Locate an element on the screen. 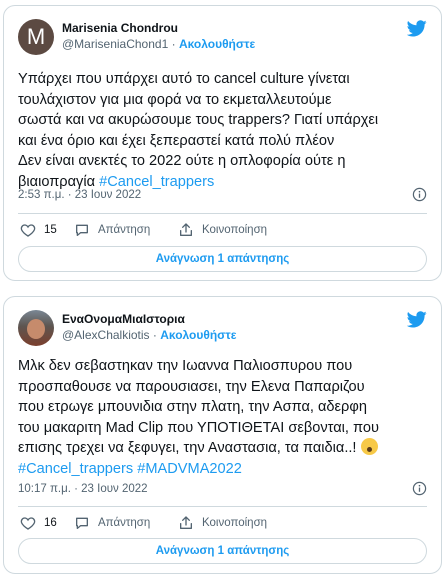 The width and height of the screenshot is (447, 578). like-button: 16 is located at coordinates (38, 523).